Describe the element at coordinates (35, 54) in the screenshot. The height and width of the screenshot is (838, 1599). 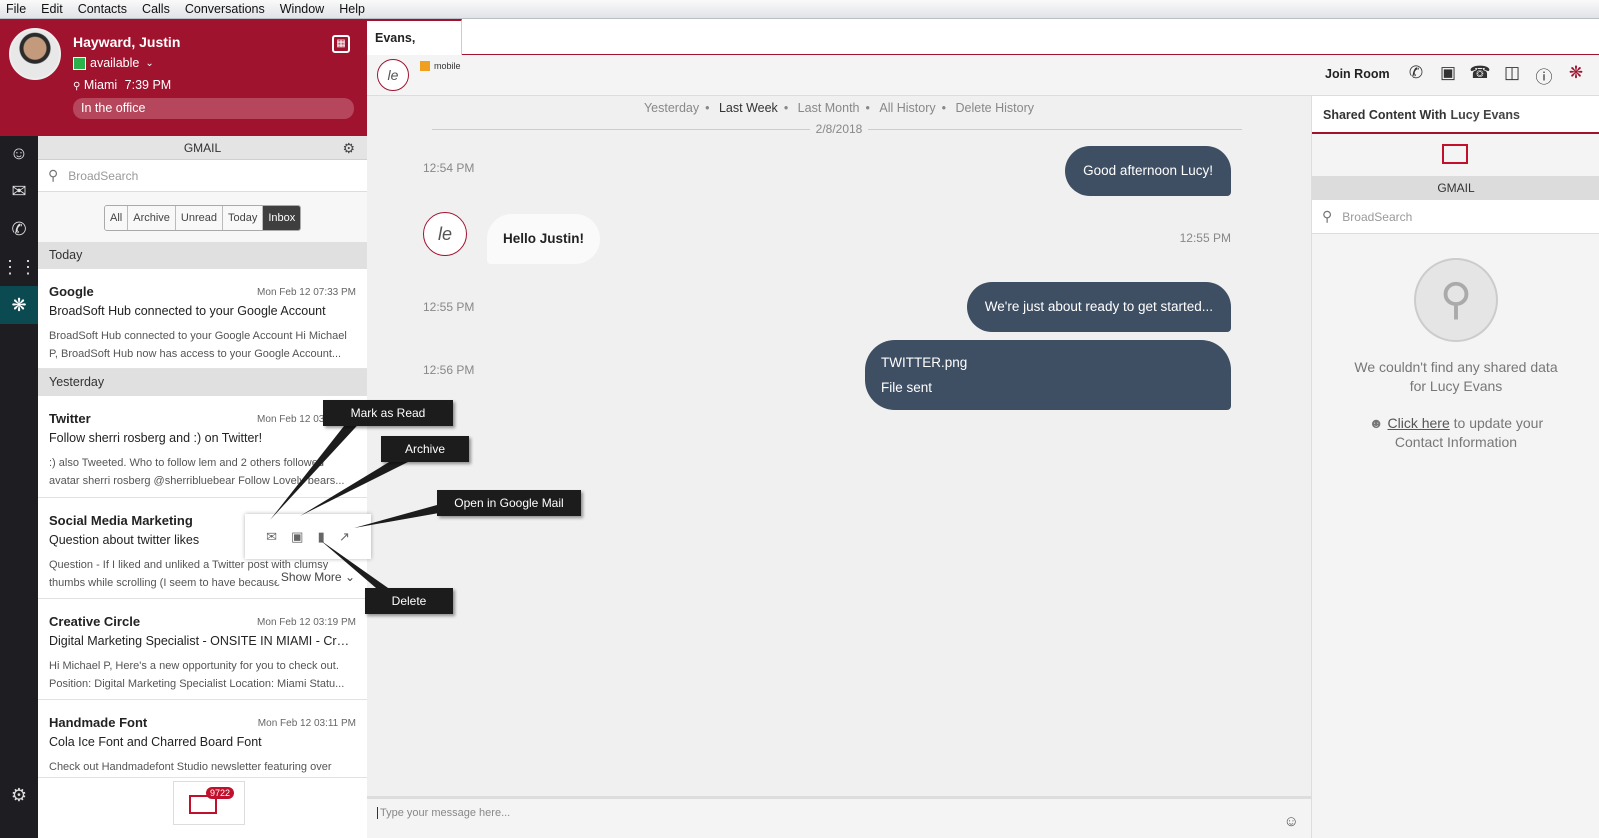
I see `avatar` at that location.